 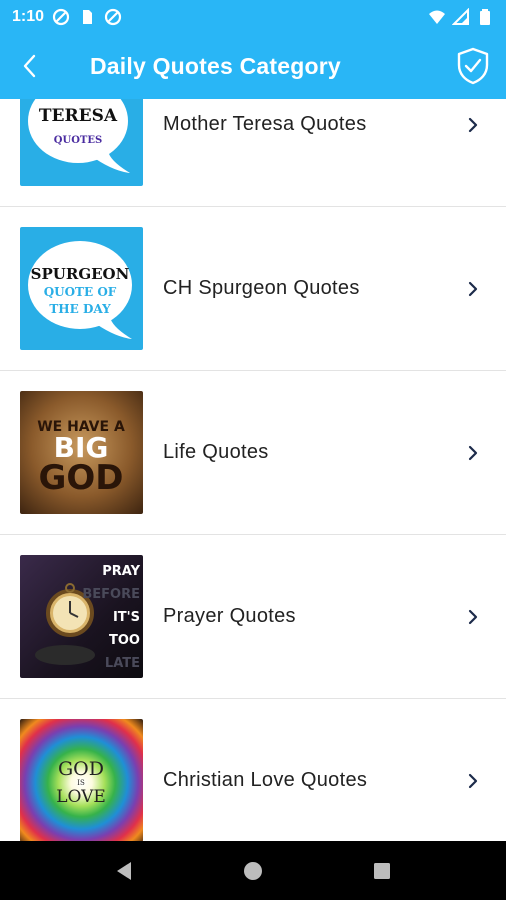 I want to click on battery-icon, so click(x=485, y=16).